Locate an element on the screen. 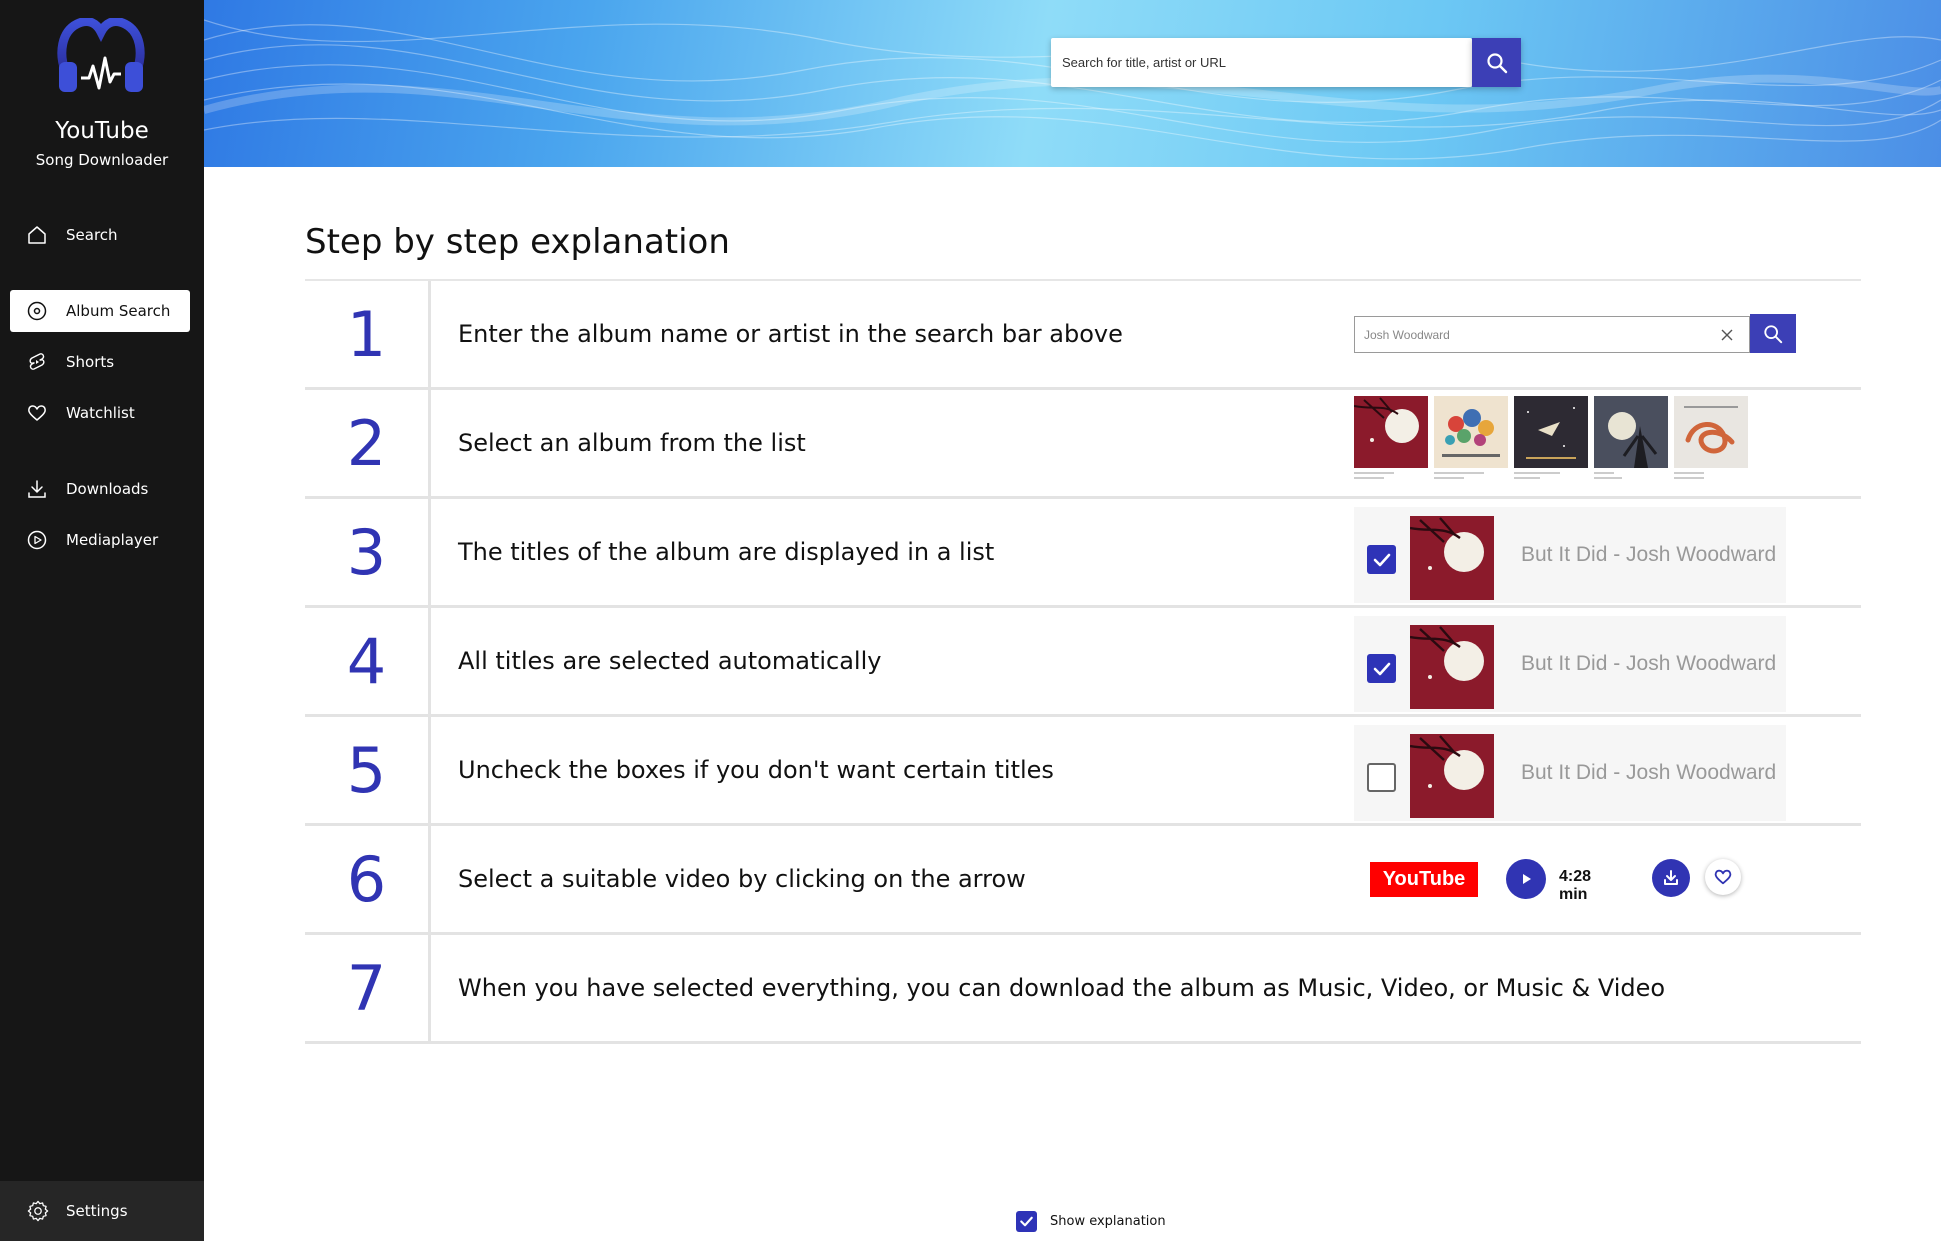  play-button is located at coordinates (1526, 879).